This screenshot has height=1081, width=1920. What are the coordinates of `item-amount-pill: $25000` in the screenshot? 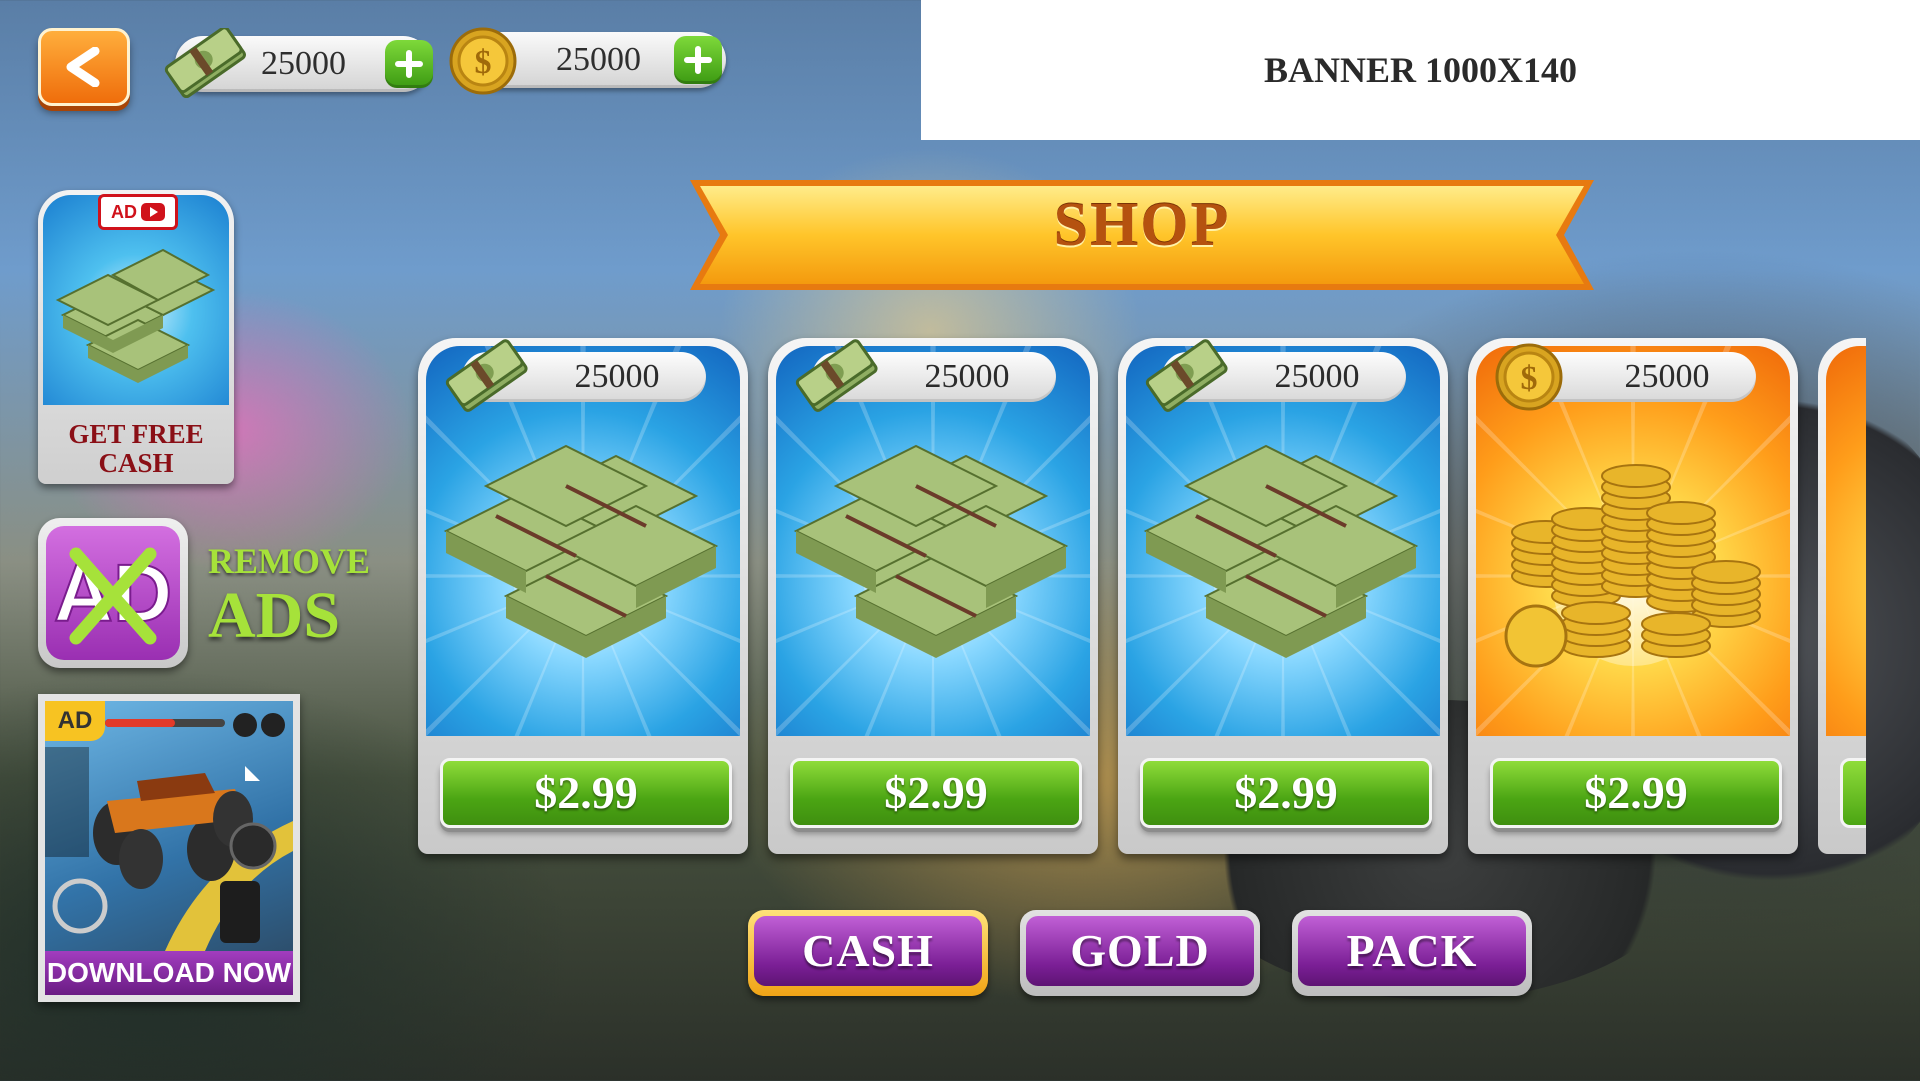 It's located at (1625, 377).